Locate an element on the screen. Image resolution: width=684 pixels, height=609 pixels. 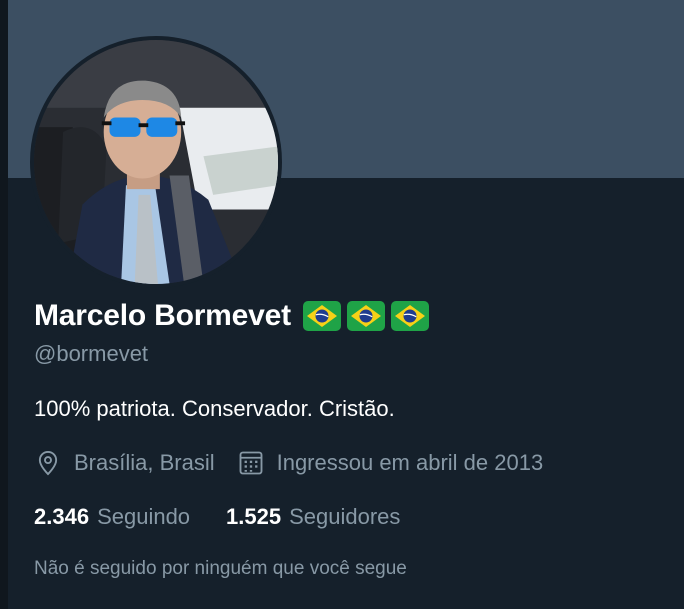
followers-link: 1.525 Seguidores is located at coordinates (313, 517).